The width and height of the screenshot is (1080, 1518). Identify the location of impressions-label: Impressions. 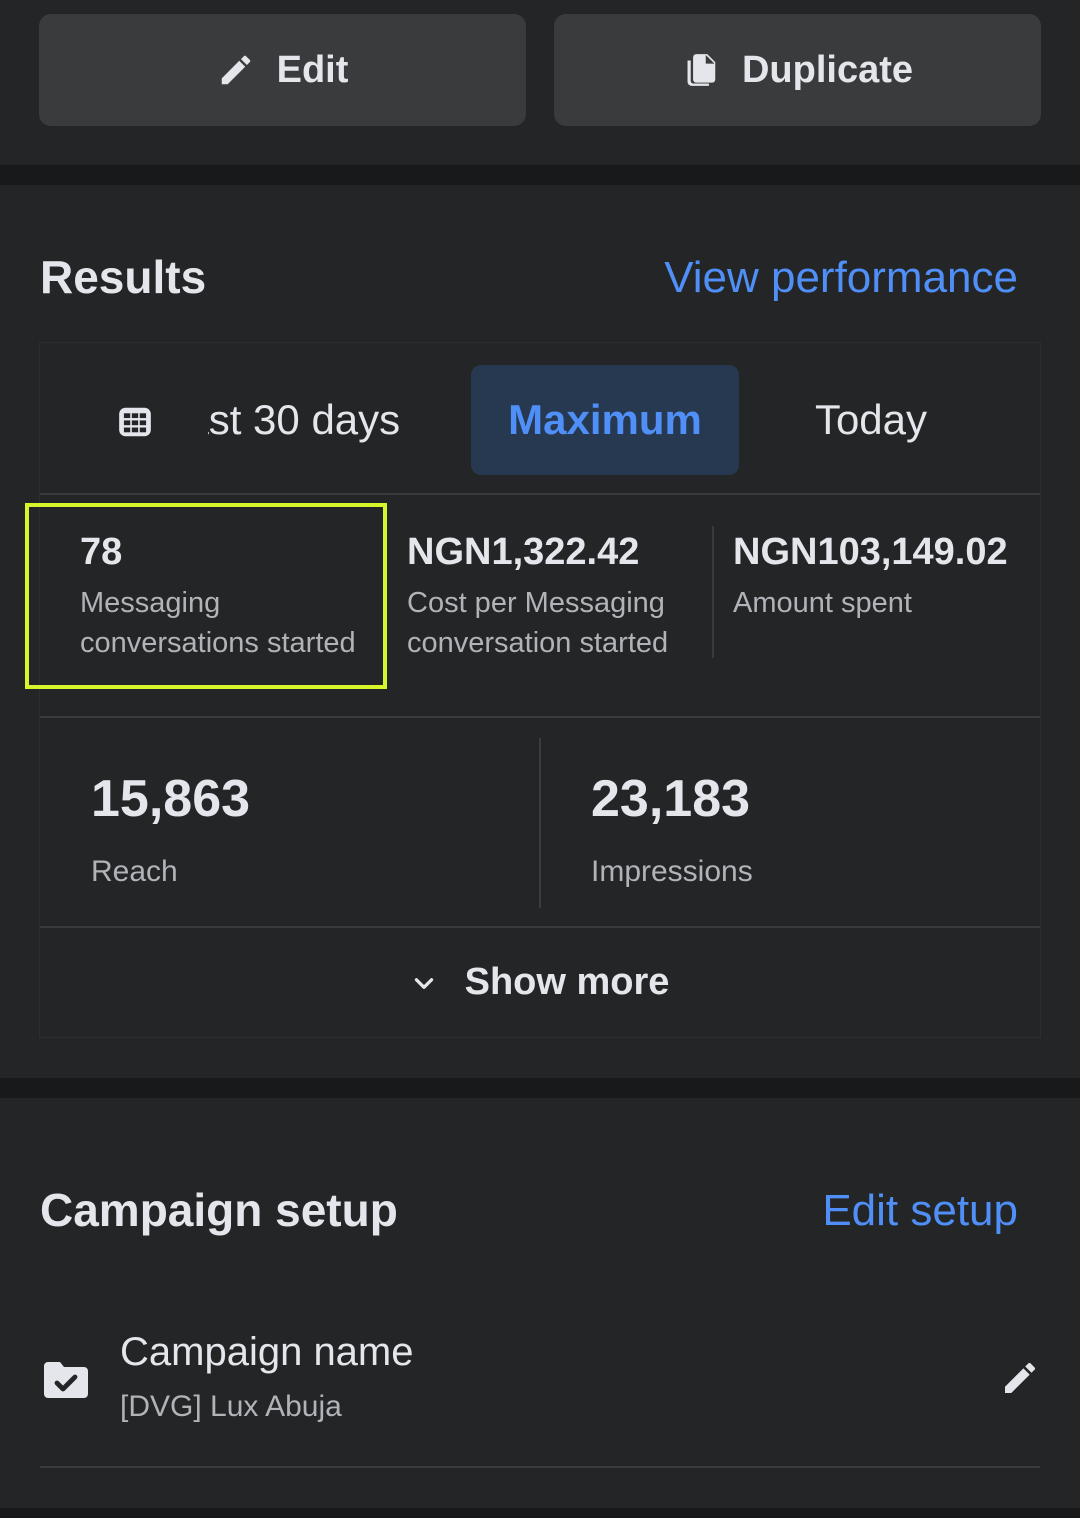
(672, 871).